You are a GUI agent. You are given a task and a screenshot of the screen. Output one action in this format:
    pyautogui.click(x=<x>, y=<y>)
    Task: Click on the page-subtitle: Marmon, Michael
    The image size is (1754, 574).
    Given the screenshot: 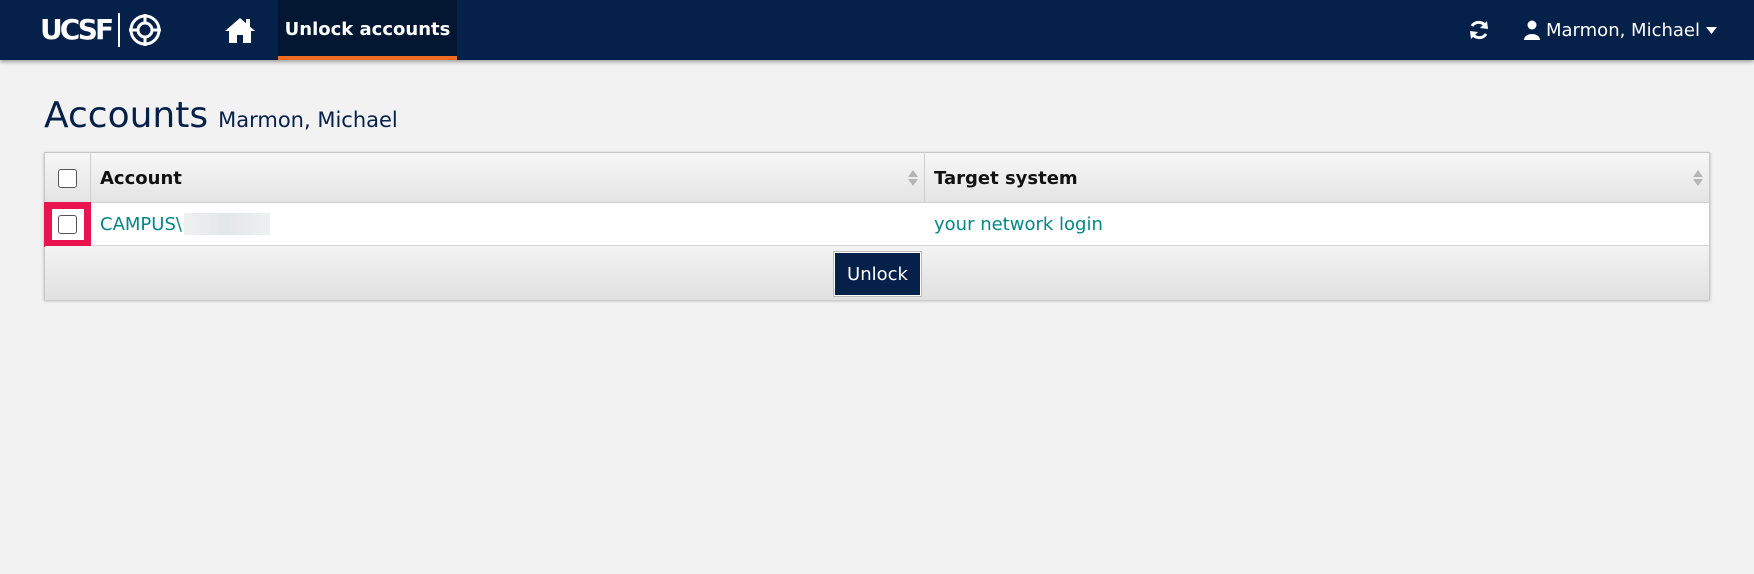 What is the action you would take?
    pyautogui.click(x=308, y=120)
    